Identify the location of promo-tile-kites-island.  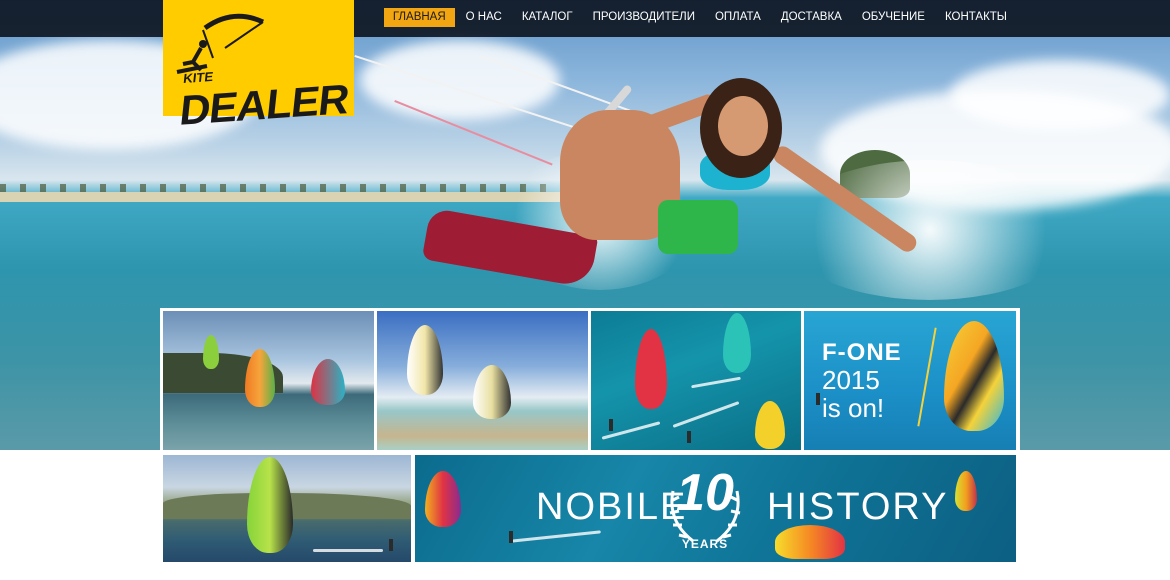
(268, 380).